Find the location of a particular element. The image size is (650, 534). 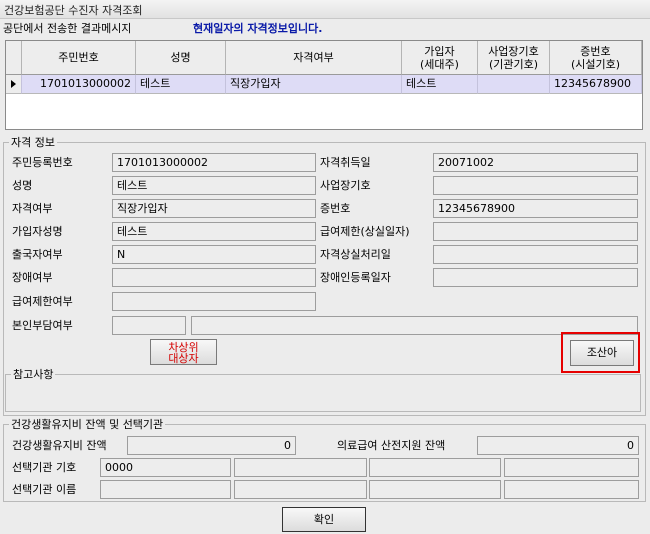

label-acq-date: 자격취득일 is located at coordinates (345, 162).